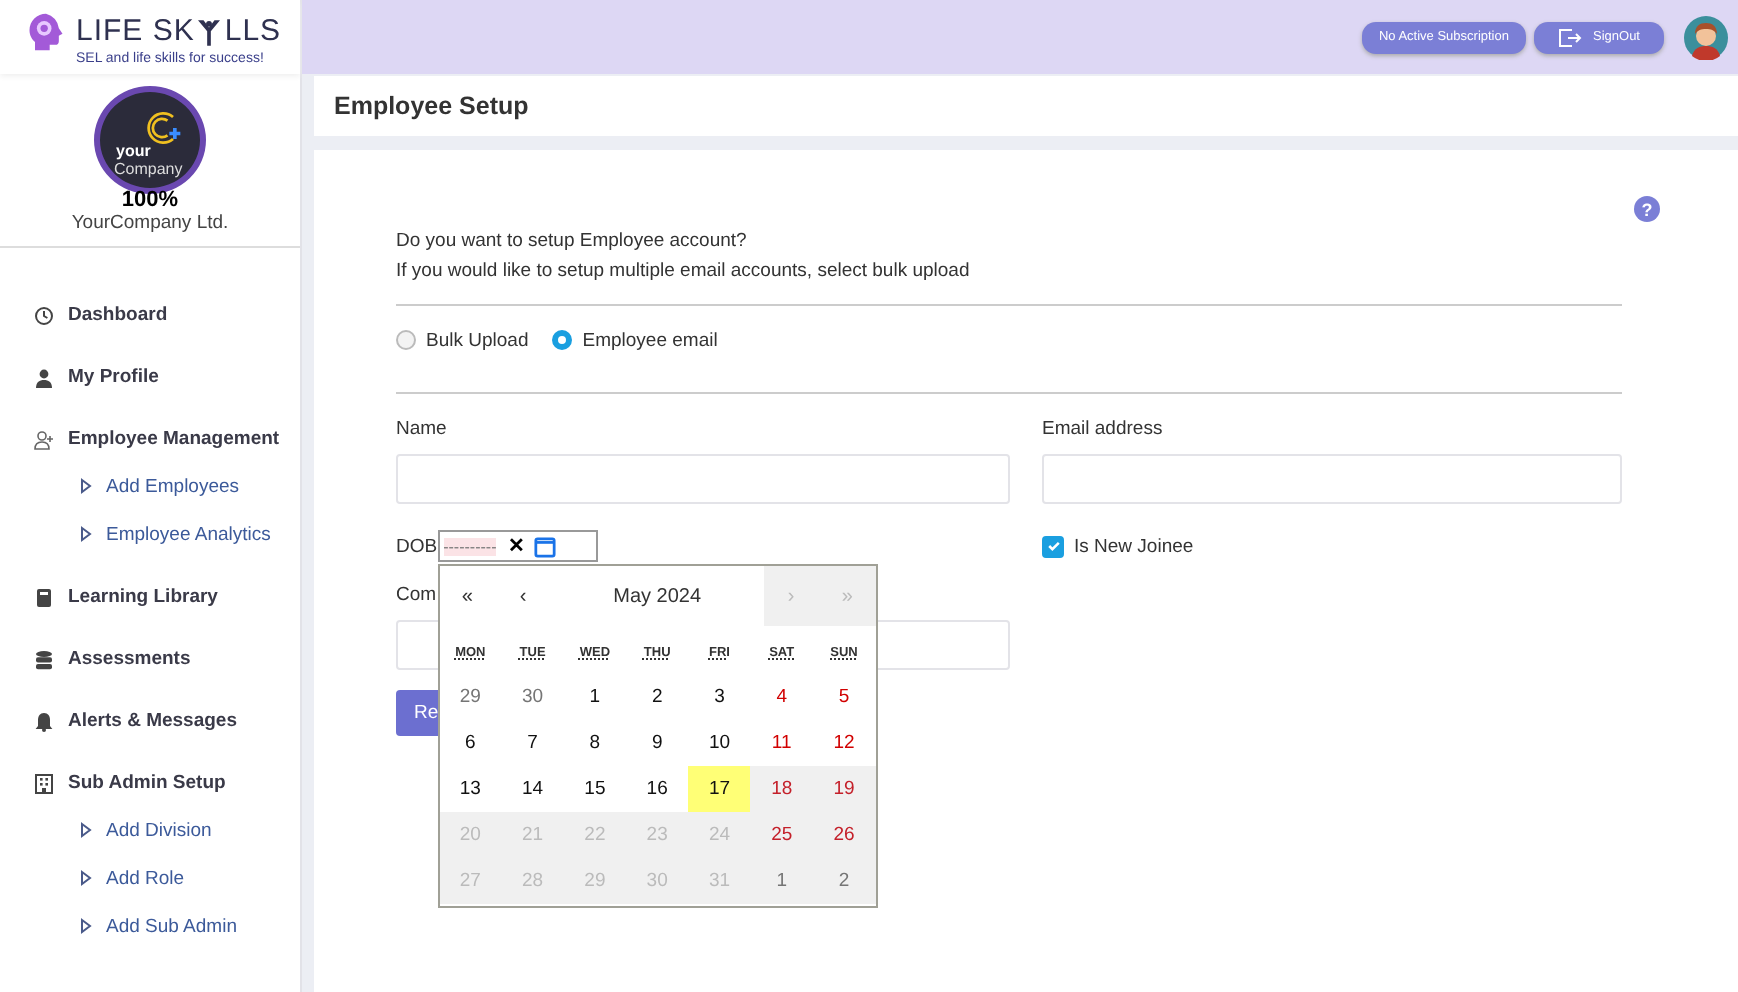 This screenshot has width=1738, height=992. I want to click on logo-text: Company, so click(148, 169).